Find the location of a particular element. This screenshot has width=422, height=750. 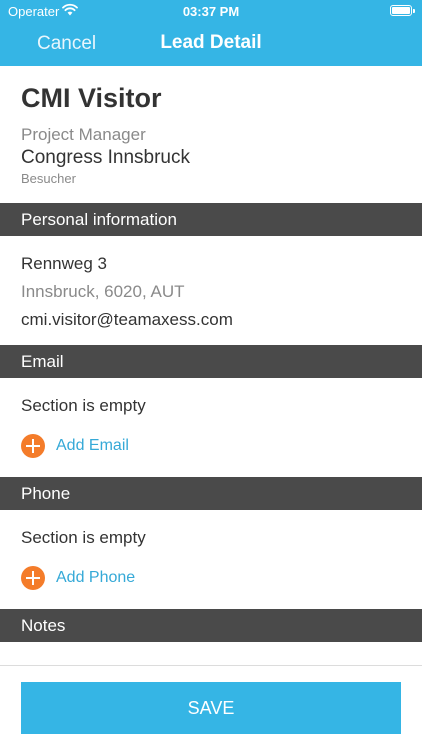

footer-divider is located at coordinates (211, 665).